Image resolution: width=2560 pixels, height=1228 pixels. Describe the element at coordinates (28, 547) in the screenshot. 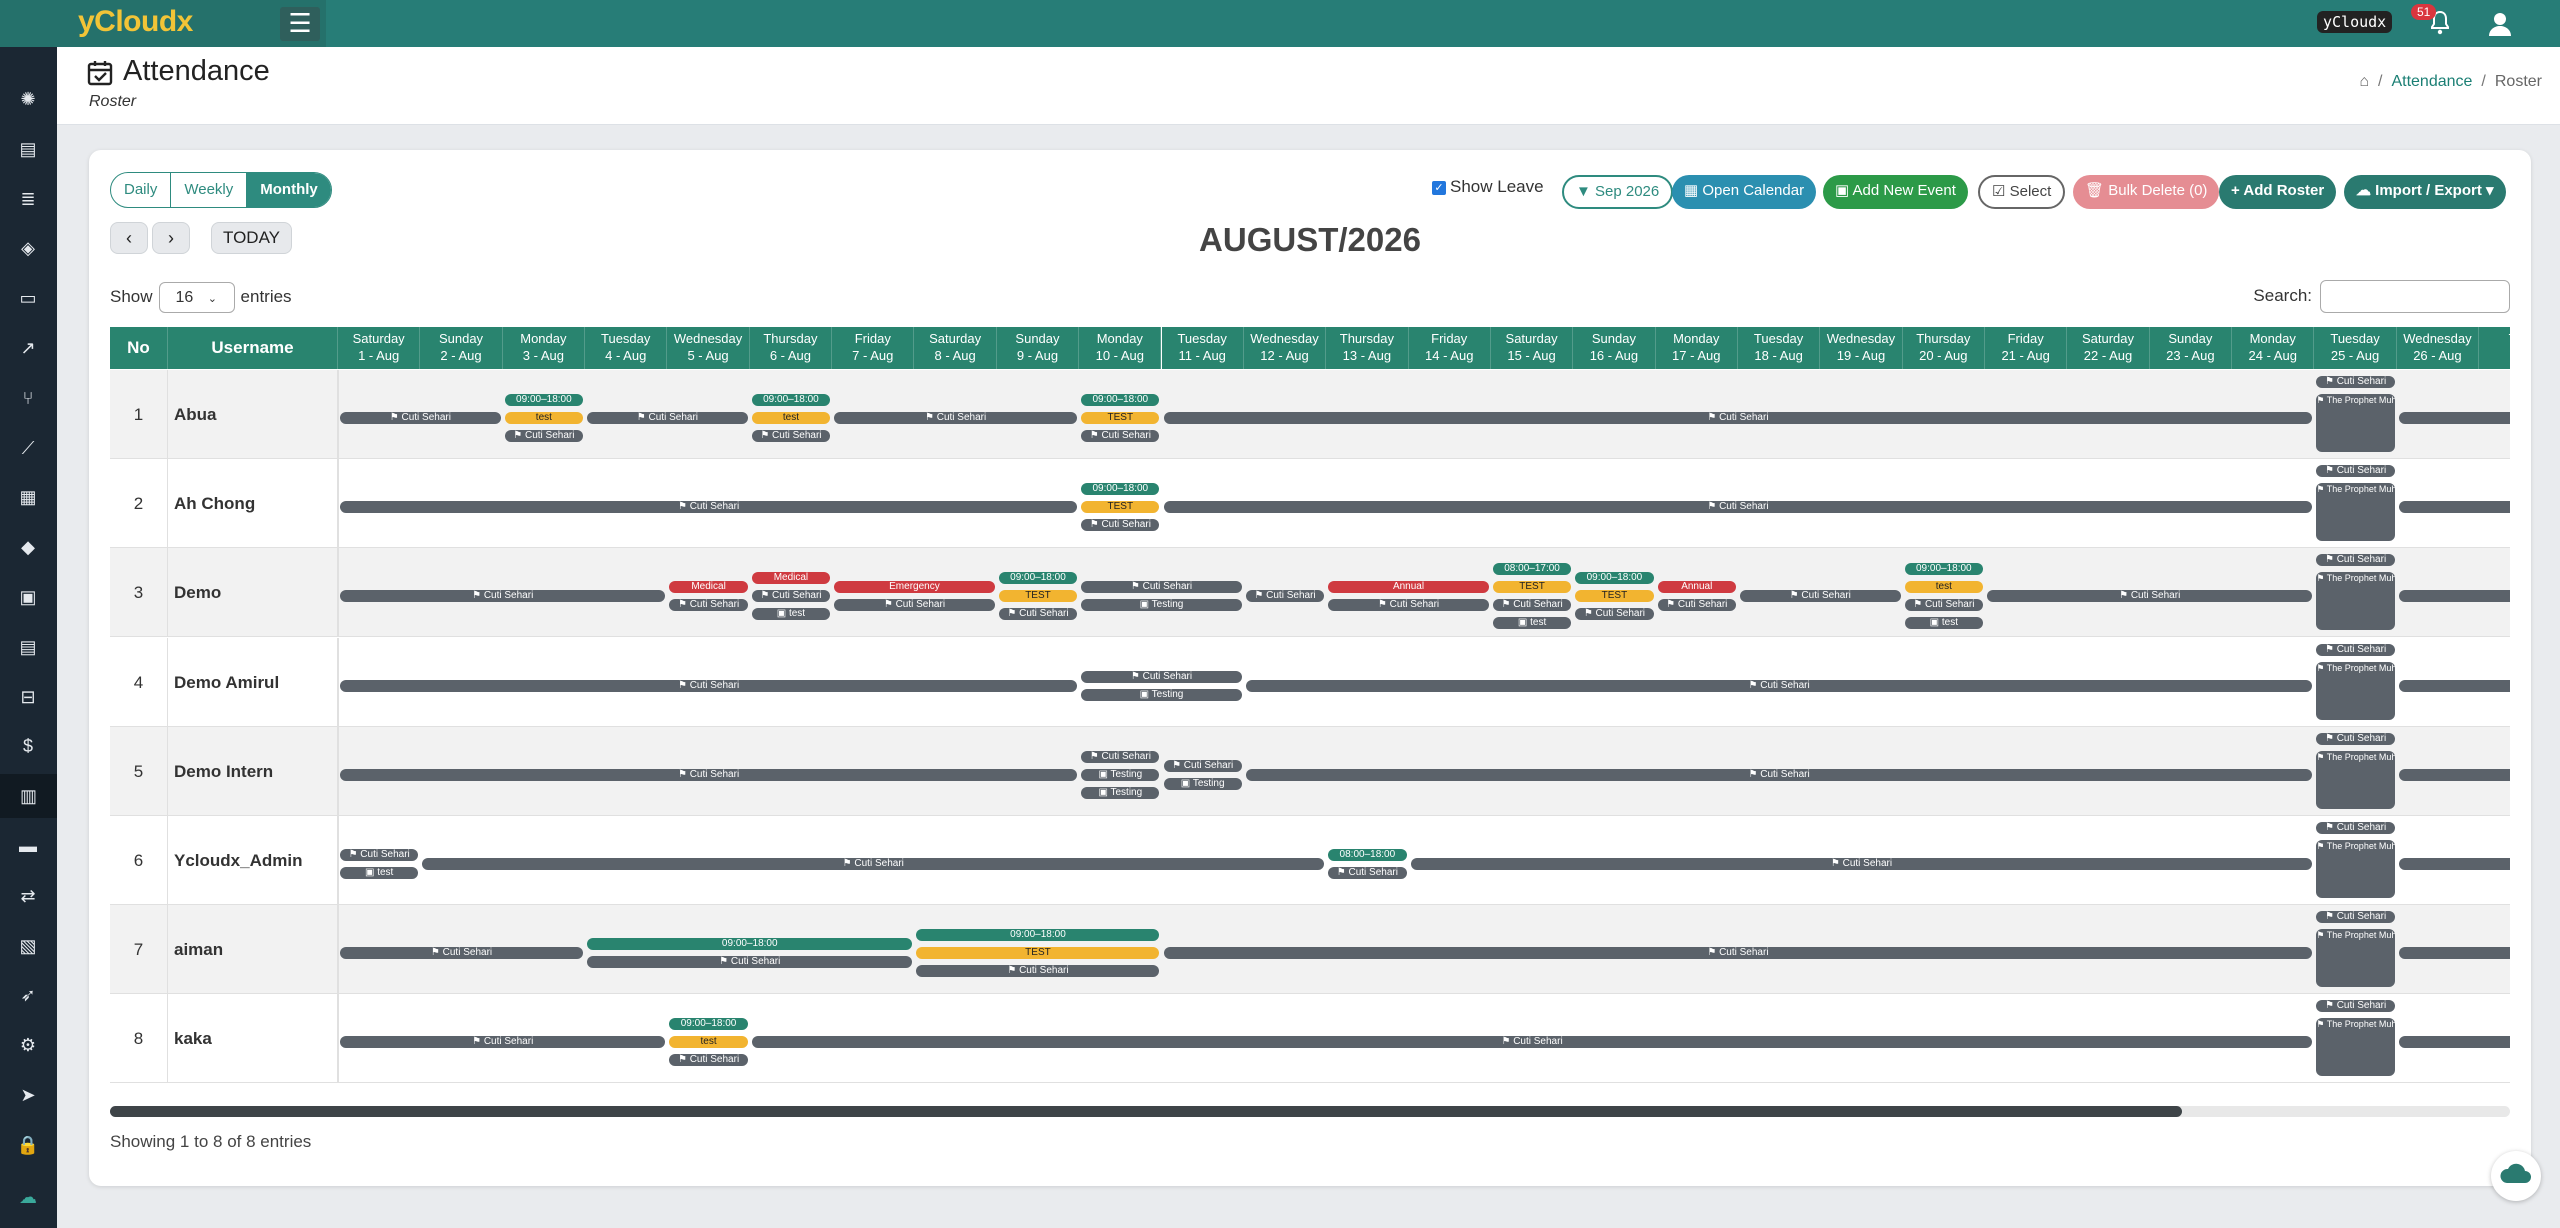

I see `tag-icon: ◆` at that location.